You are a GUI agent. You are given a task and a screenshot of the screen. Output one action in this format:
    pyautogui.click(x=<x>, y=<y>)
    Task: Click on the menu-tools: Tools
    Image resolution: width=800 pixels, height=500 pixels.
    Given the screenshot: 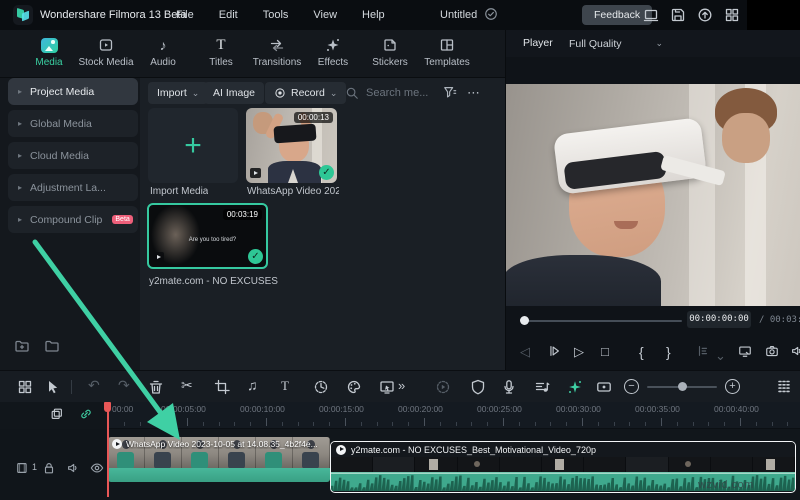 What is the action you would take?
    pyautogui.click(x=276, y=15)
    